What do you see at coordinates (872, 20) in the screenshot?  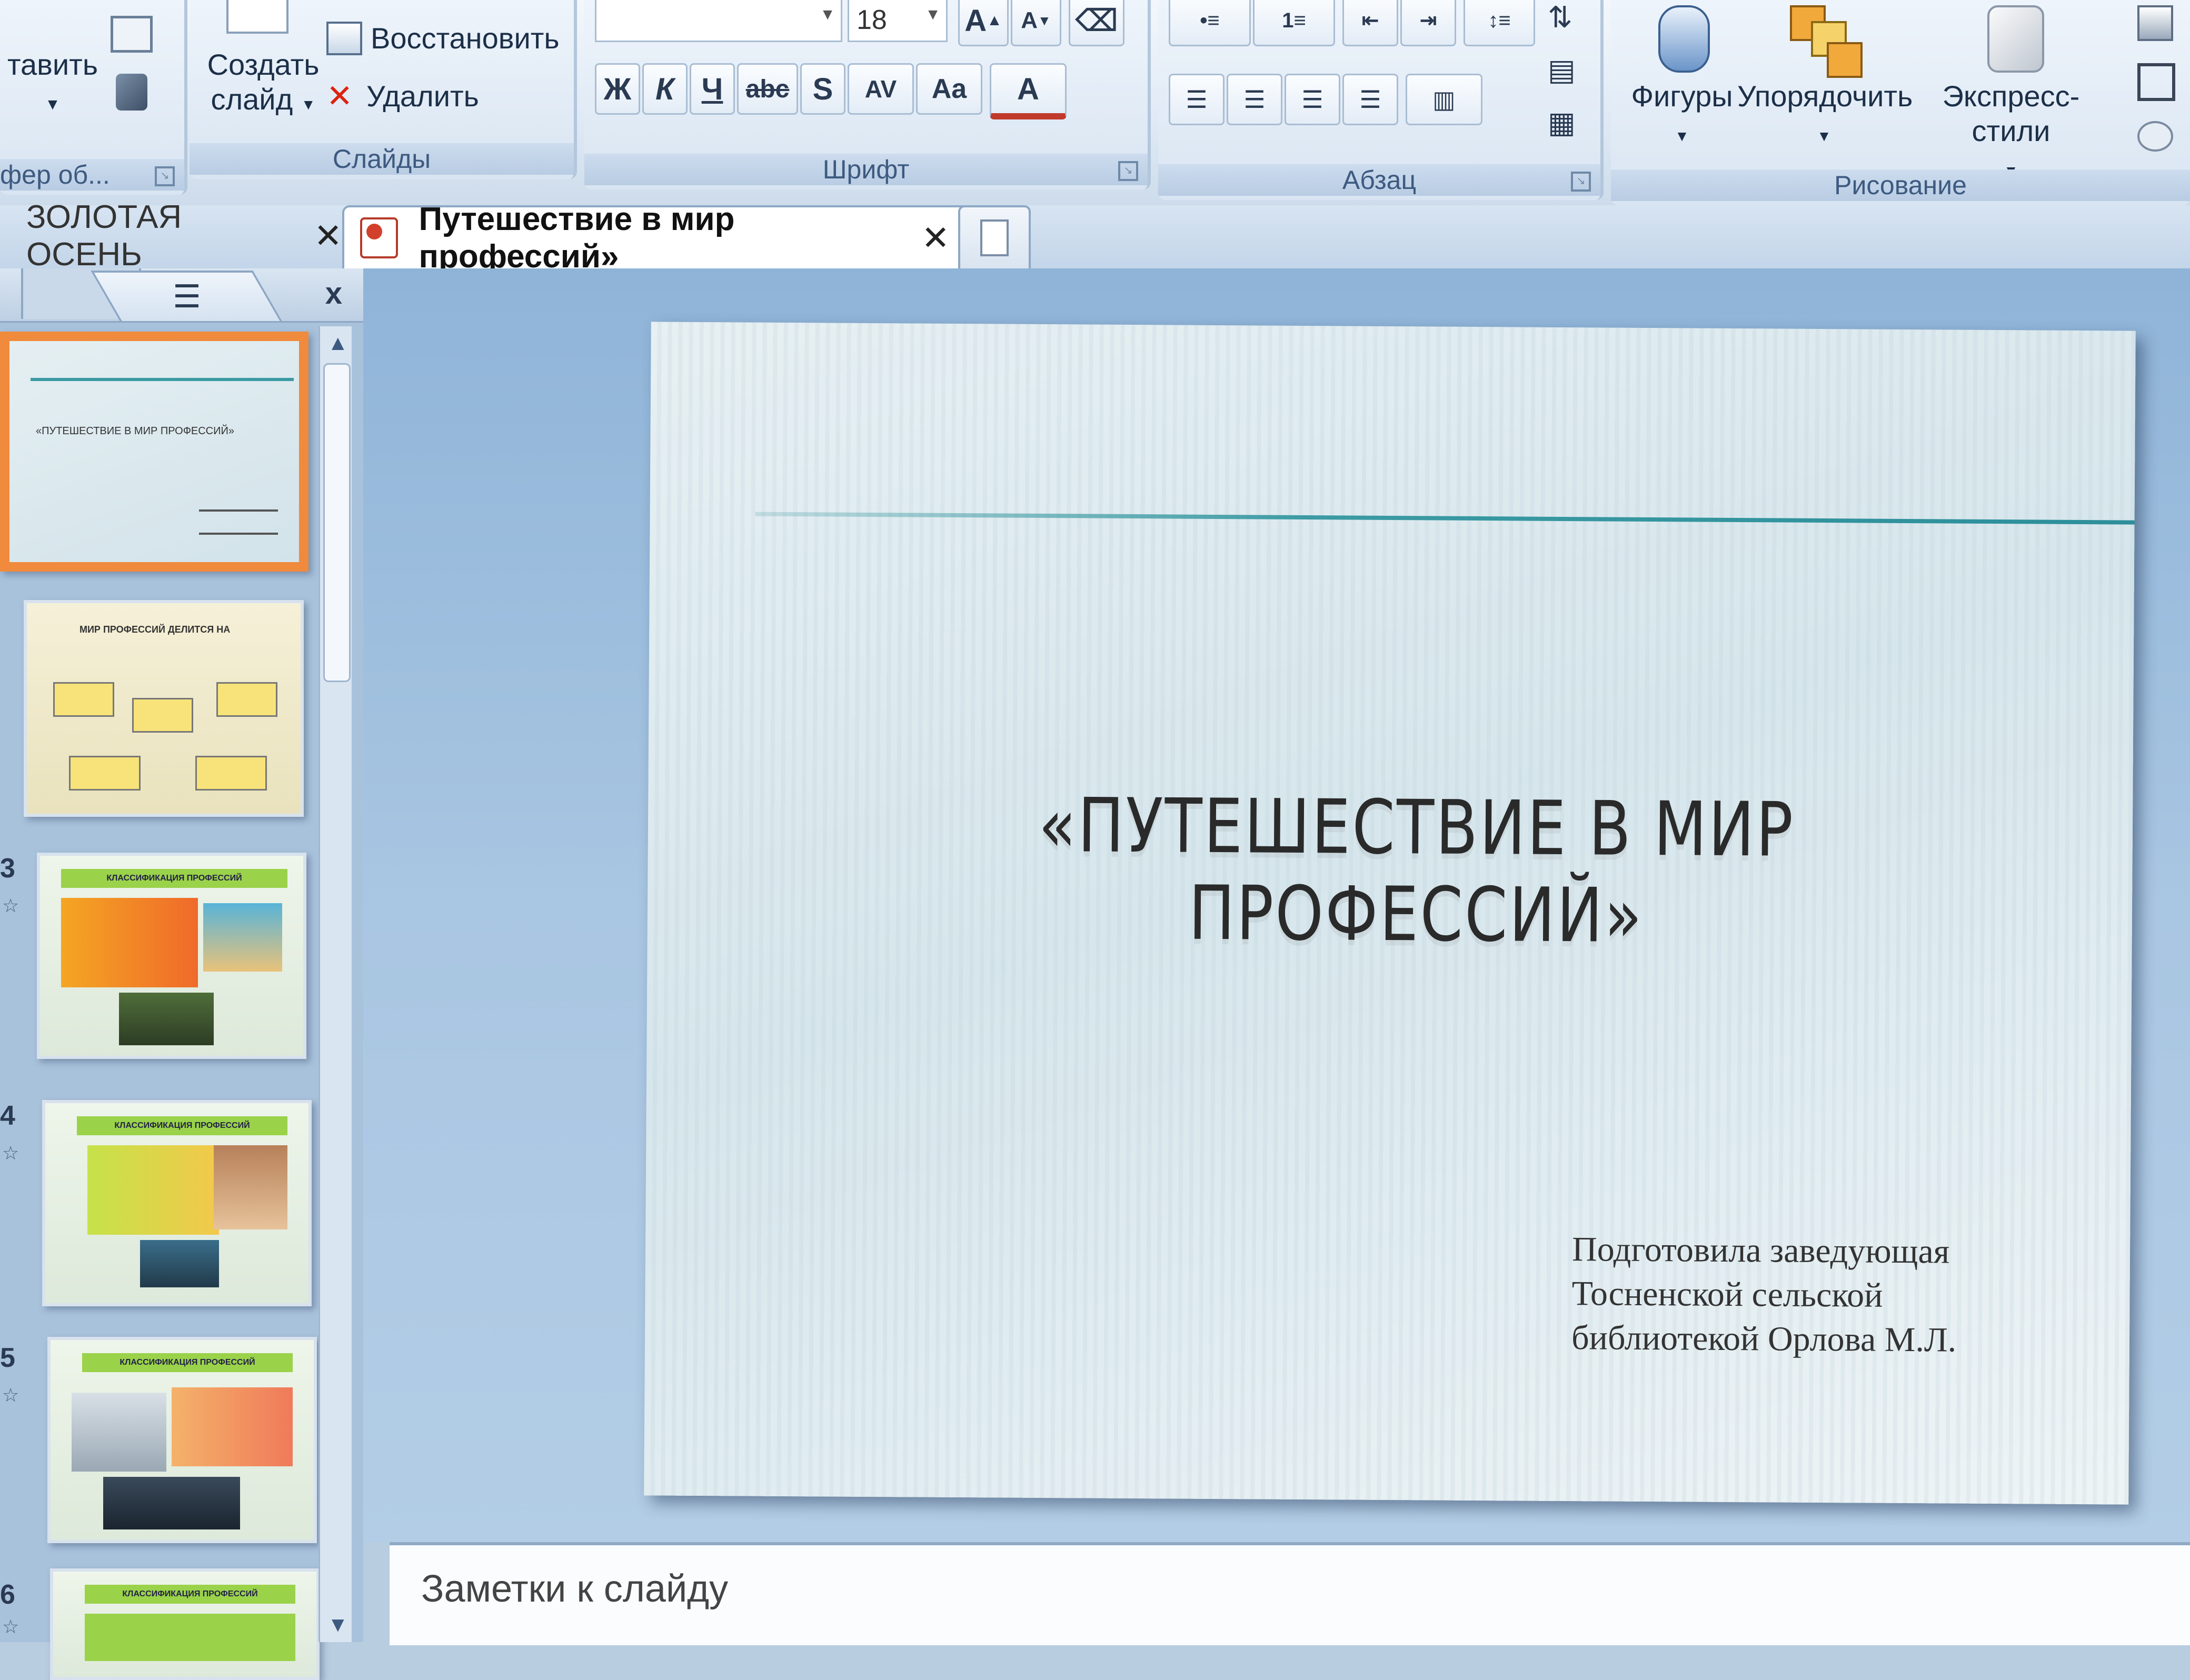 I see `font-size-value: 18` at bounding box center [872, 20].